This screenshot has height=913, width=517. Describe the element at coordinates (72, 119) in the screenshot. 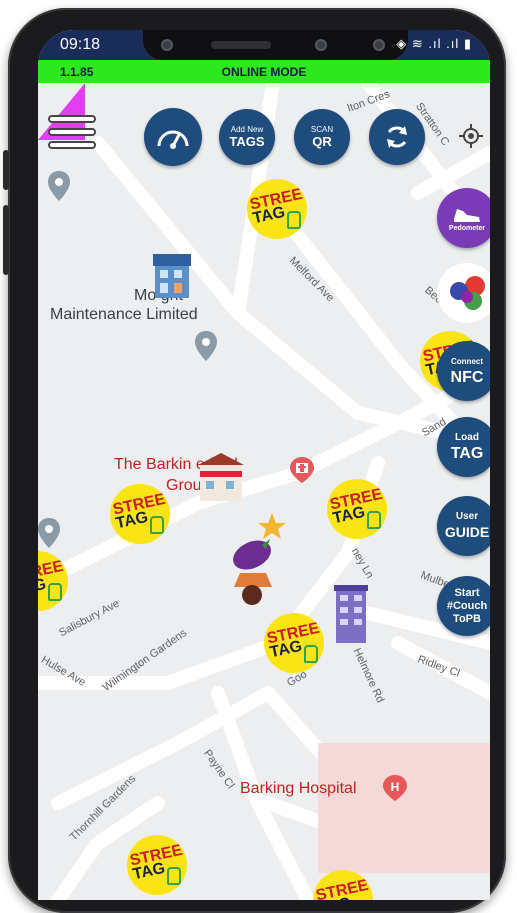

I see `hamburger-menu-icon` at that location.